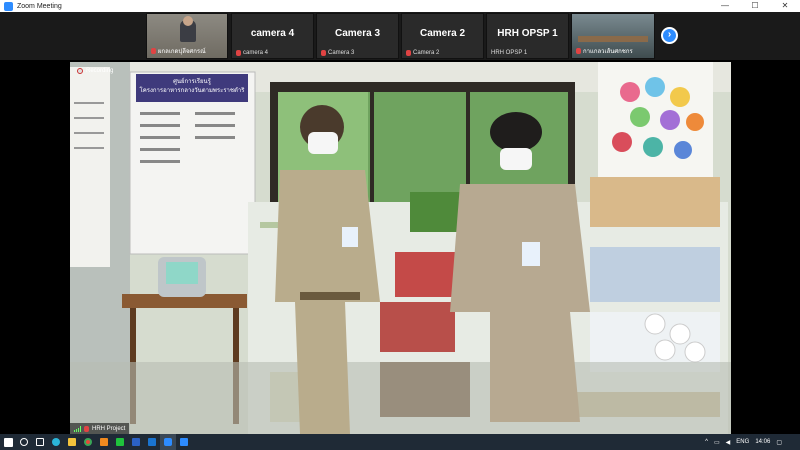  Describe the element at coordinates (104, 442) in the screenshot. I see `vlc-icon` at that location.